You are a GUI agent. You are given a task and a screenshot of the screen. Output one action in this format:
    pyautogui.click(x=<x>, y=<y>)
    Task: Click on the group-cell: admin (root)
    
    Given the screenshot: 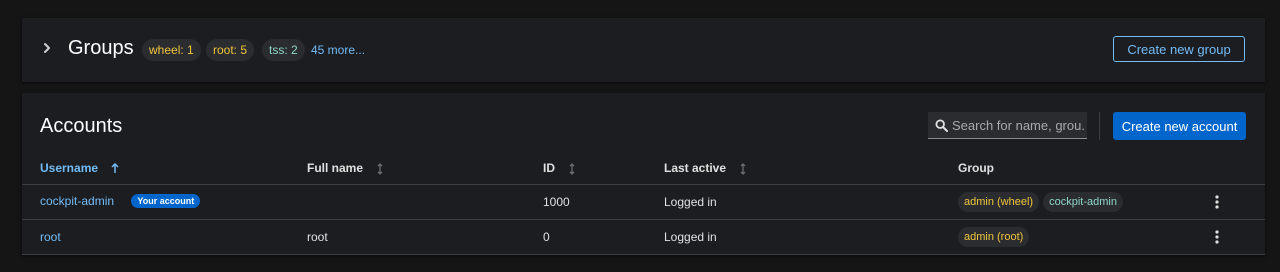 What is the action you would take?
    pyautogui.click(x=1077, y=236)
    